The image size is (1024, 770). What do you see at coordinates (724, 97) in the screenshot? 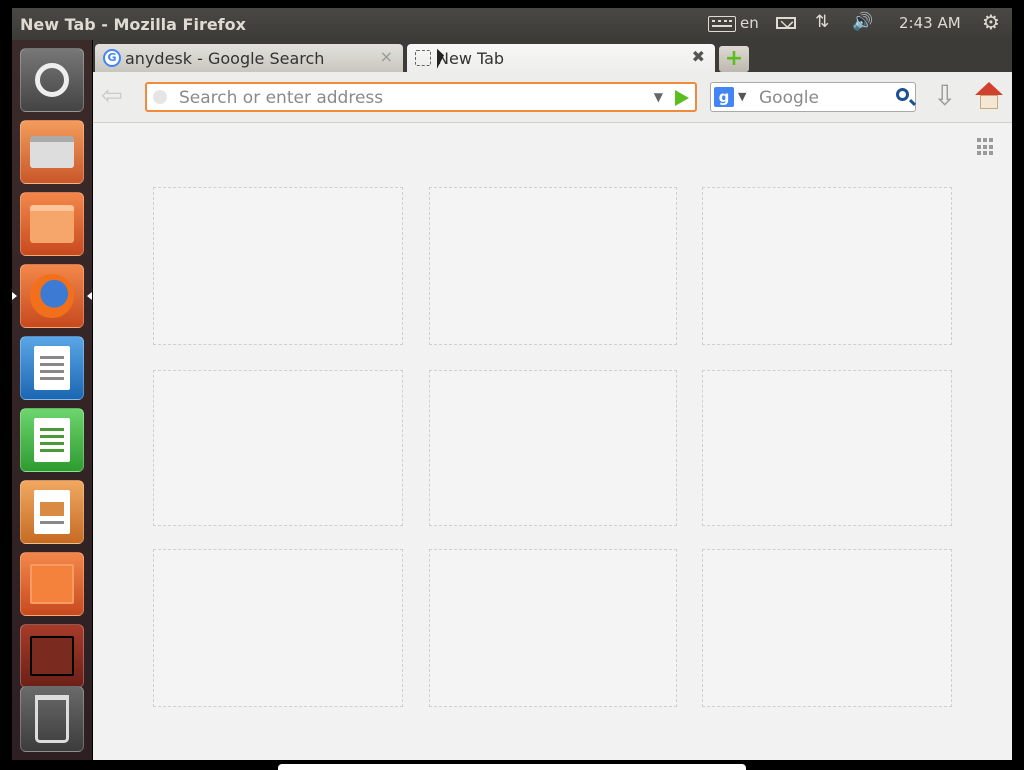
I see `google-engine-icon: g` at bounding box center [724, 97].